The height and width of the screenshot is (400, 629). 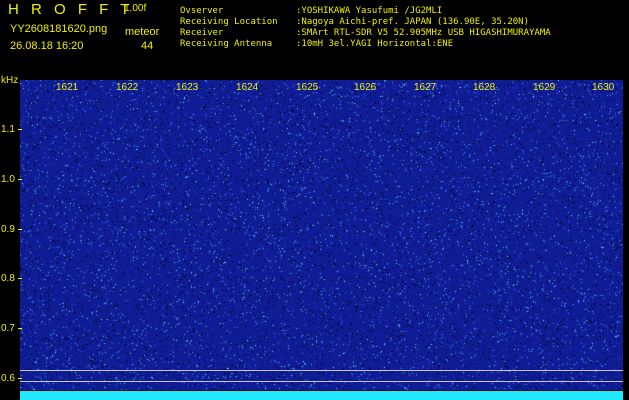 What do you see at coordinates (142, 32) in the screenshot?
I see `meteor-label: meteor` at bounding box center [142, 32].